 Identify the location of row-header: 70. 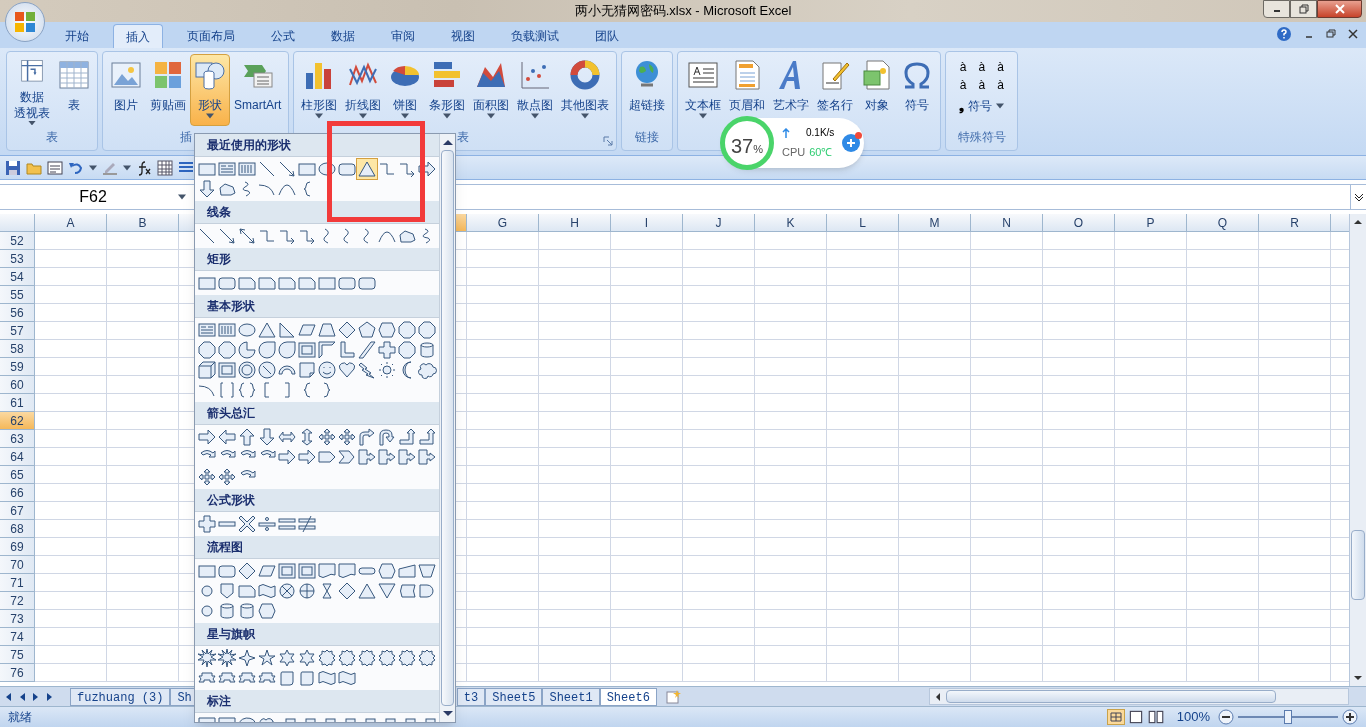
(17, 565).